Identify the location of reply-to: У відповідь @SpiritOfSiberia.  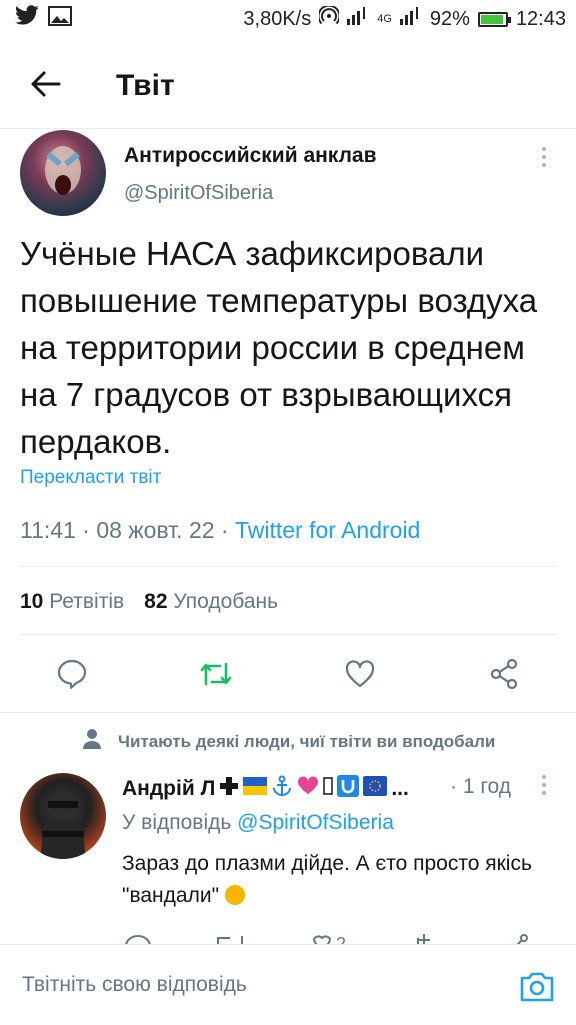
(258, 822).